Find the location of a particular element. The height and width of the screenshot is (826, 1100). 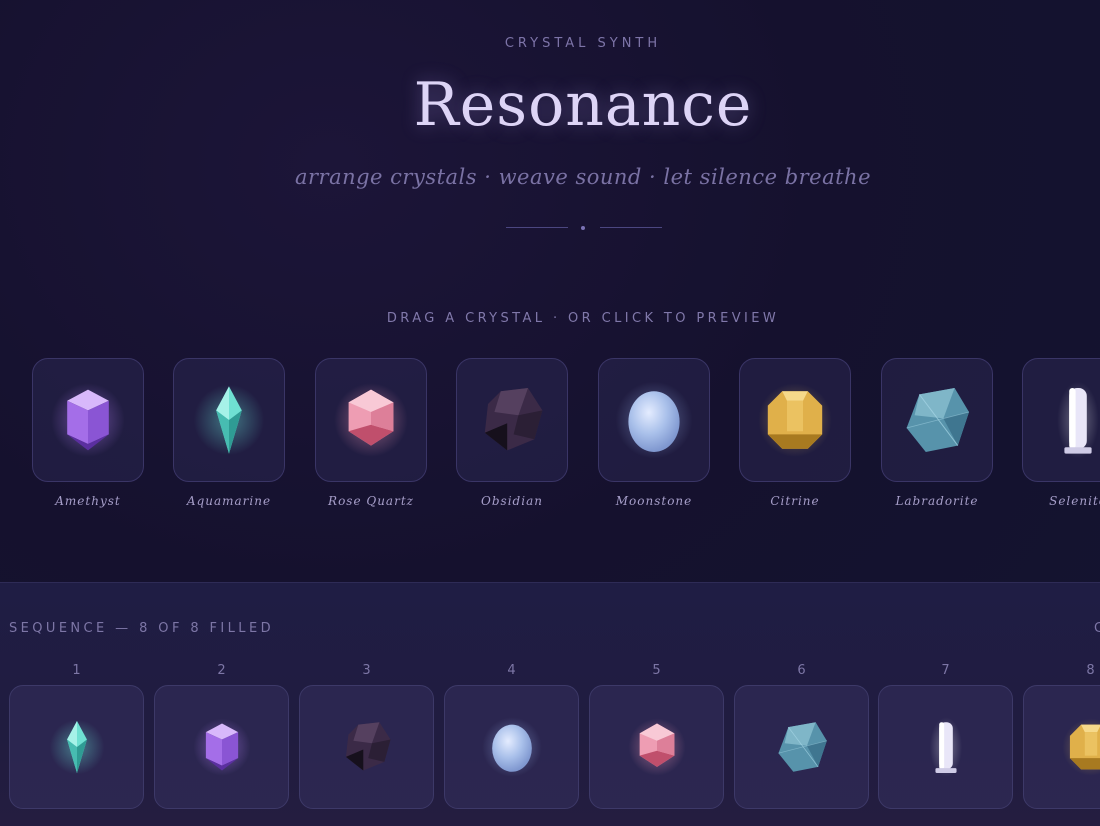

sequence-slot-6: 6 is located at coordinates (801, 736).